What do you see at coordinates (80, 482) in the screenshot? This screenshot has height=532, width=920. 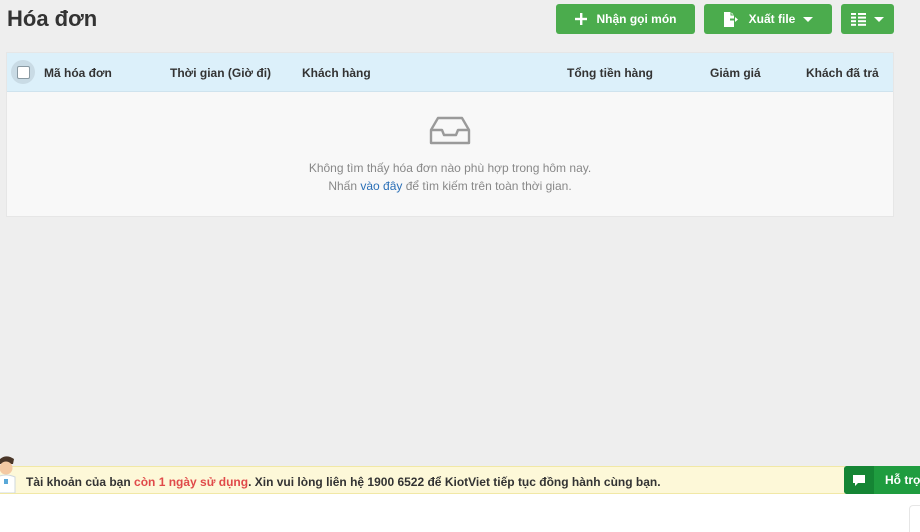 I see `notice-prefix: Tài khoản của bạn` at bounding box center [80, 482].